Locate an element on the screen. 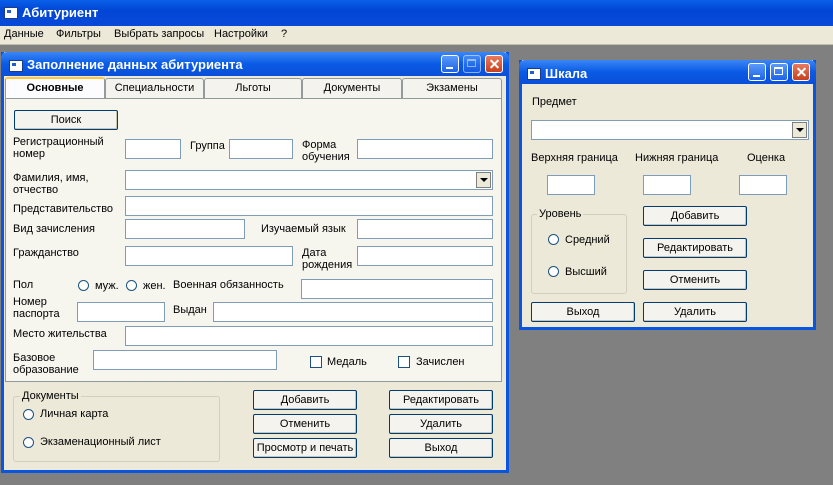  exam-sheet-label: Экзаменационный лист is located at coordinates (100, 442).